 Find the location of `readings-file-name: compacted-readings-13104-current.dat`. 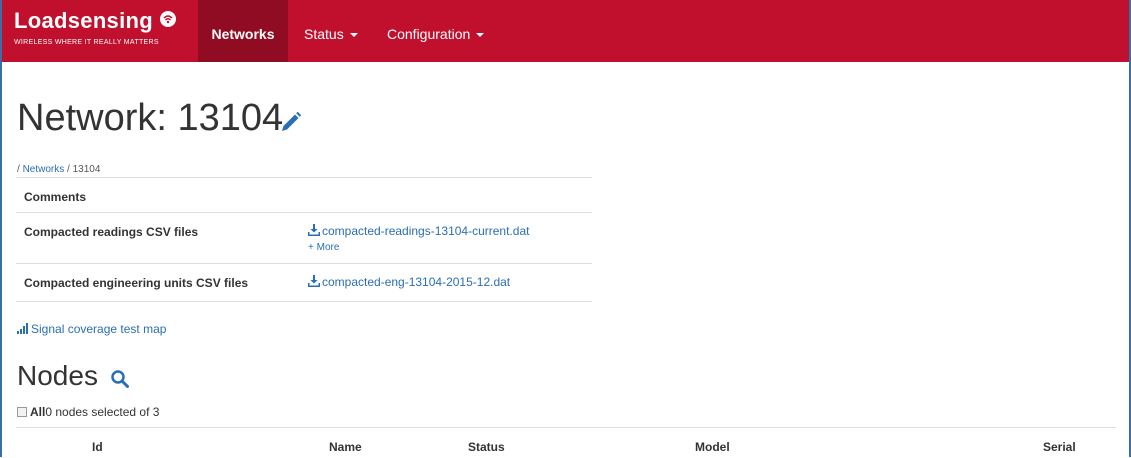

readings-file-name: compacted-readings-13104-current.dat is located at coordinates (426, 231).